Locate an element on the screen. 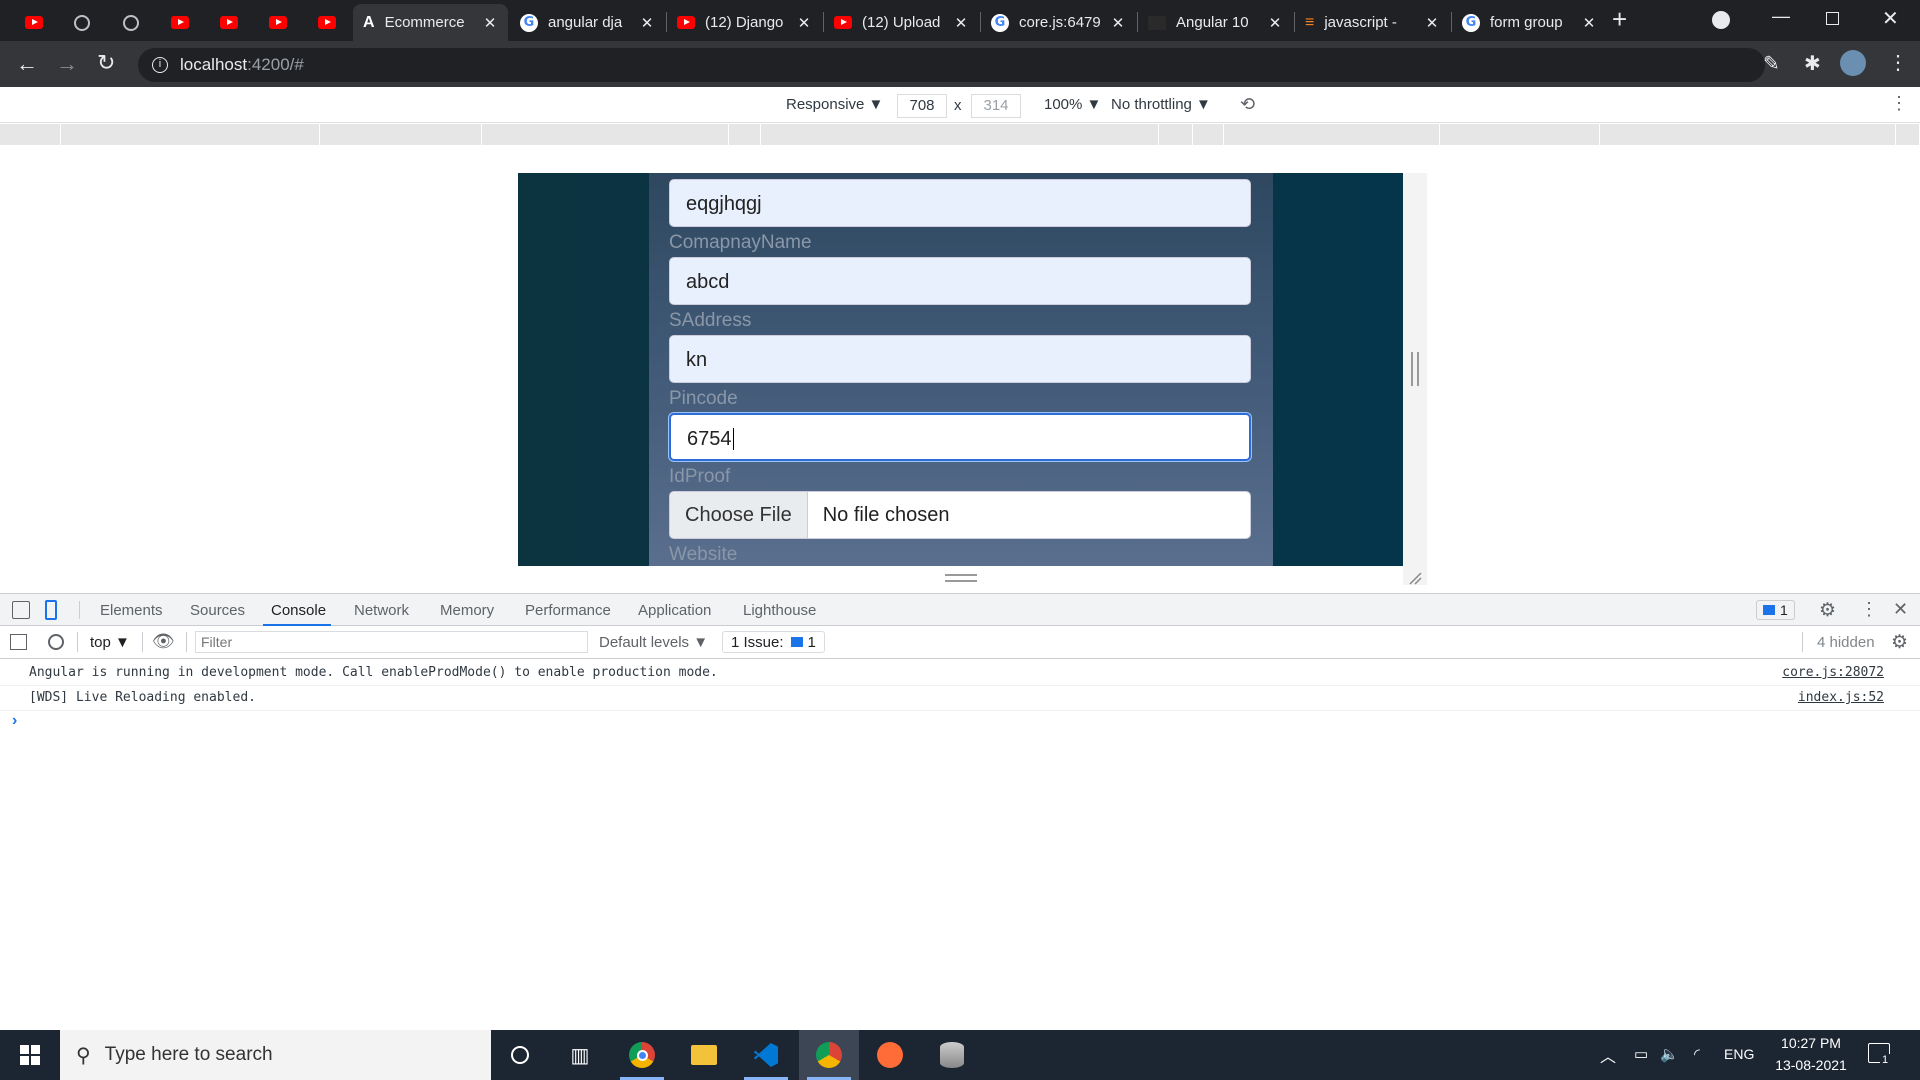 The width and height of the screenshot is (1920, 1080). reload-icon: ↻ is located at coordinates (106, 63).